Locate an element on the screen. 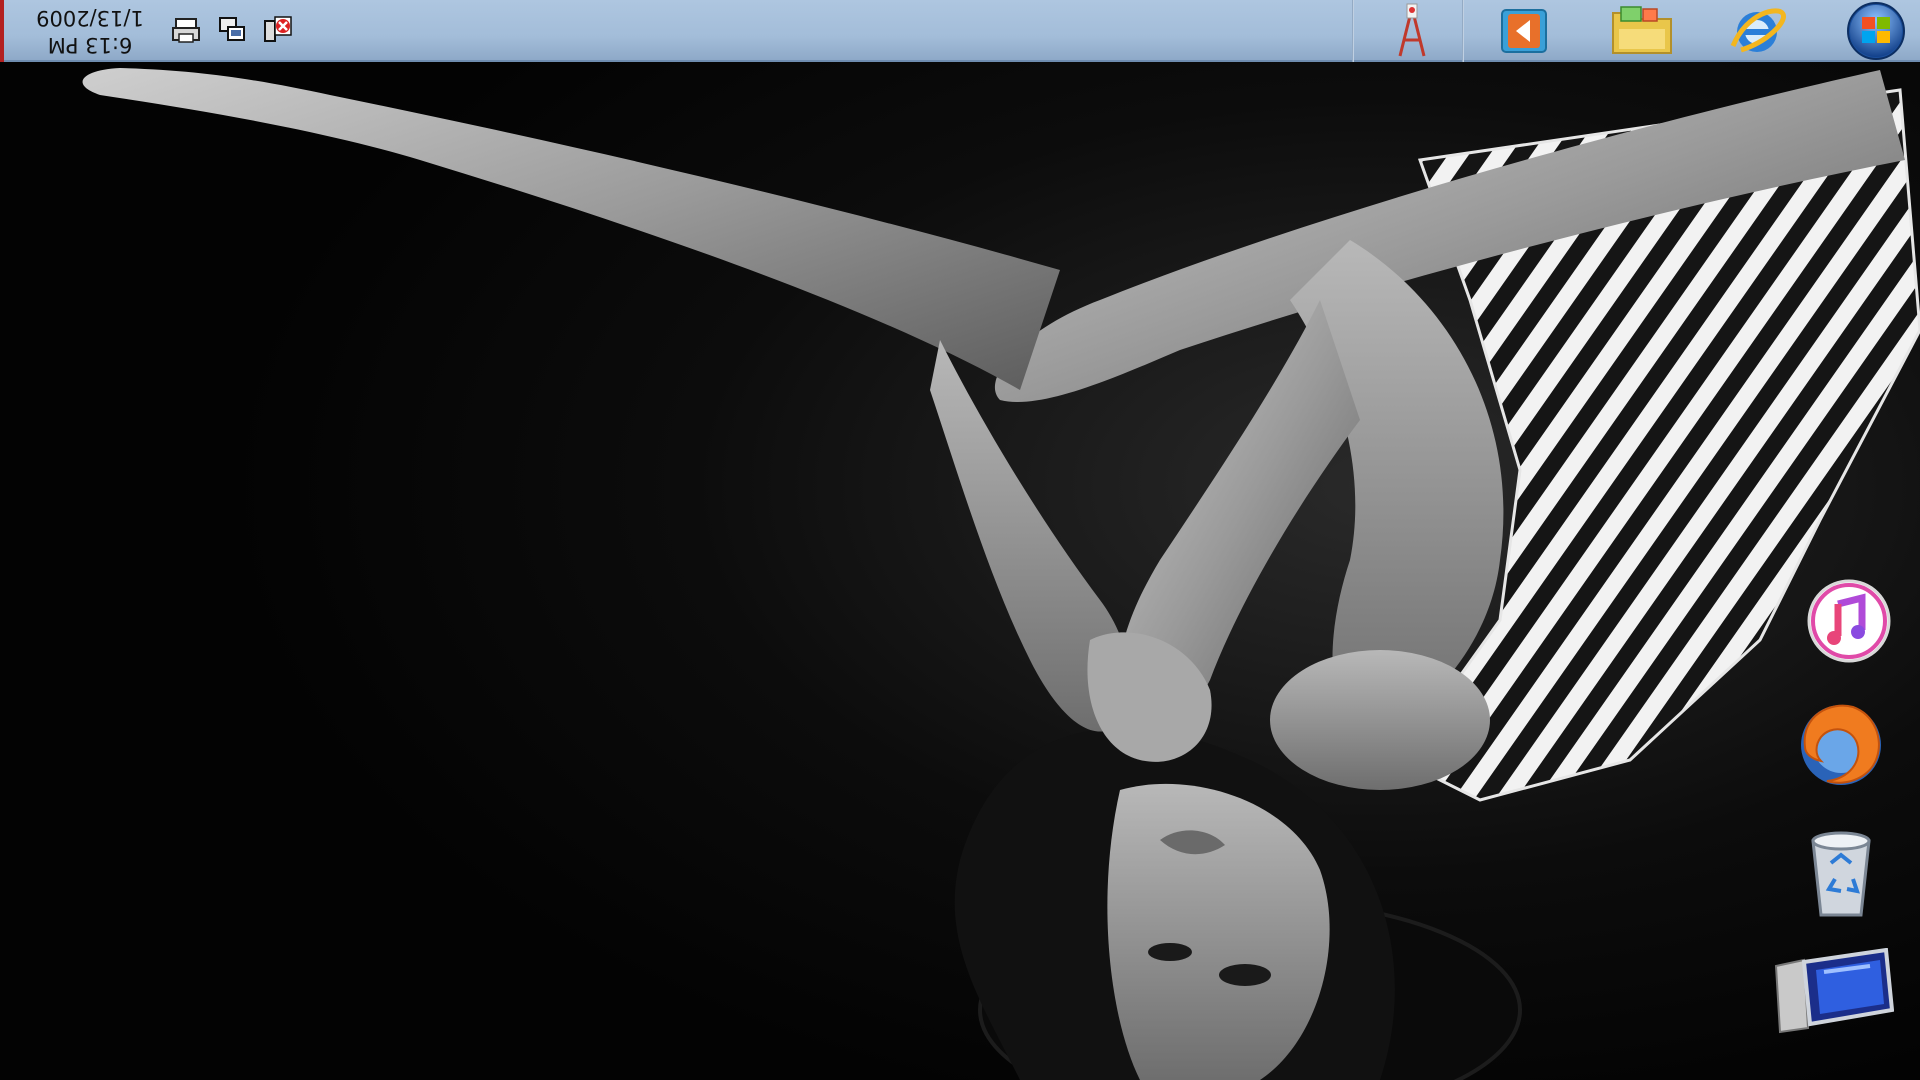 This screenshot has height=1080, width=1920. system-clock: 6:13 PM 1/13/2009 is located at coordinates (90, 31).